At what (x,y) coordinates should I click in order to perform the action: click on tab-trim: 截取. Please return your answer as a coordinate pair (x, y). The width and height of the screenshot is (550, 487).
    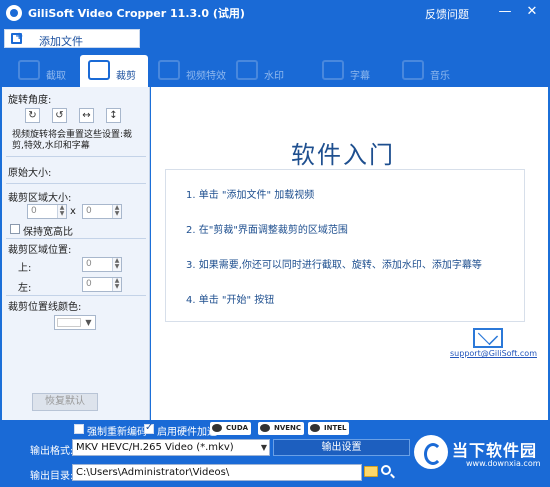
    Looking at the image, I should click on (44, 71).